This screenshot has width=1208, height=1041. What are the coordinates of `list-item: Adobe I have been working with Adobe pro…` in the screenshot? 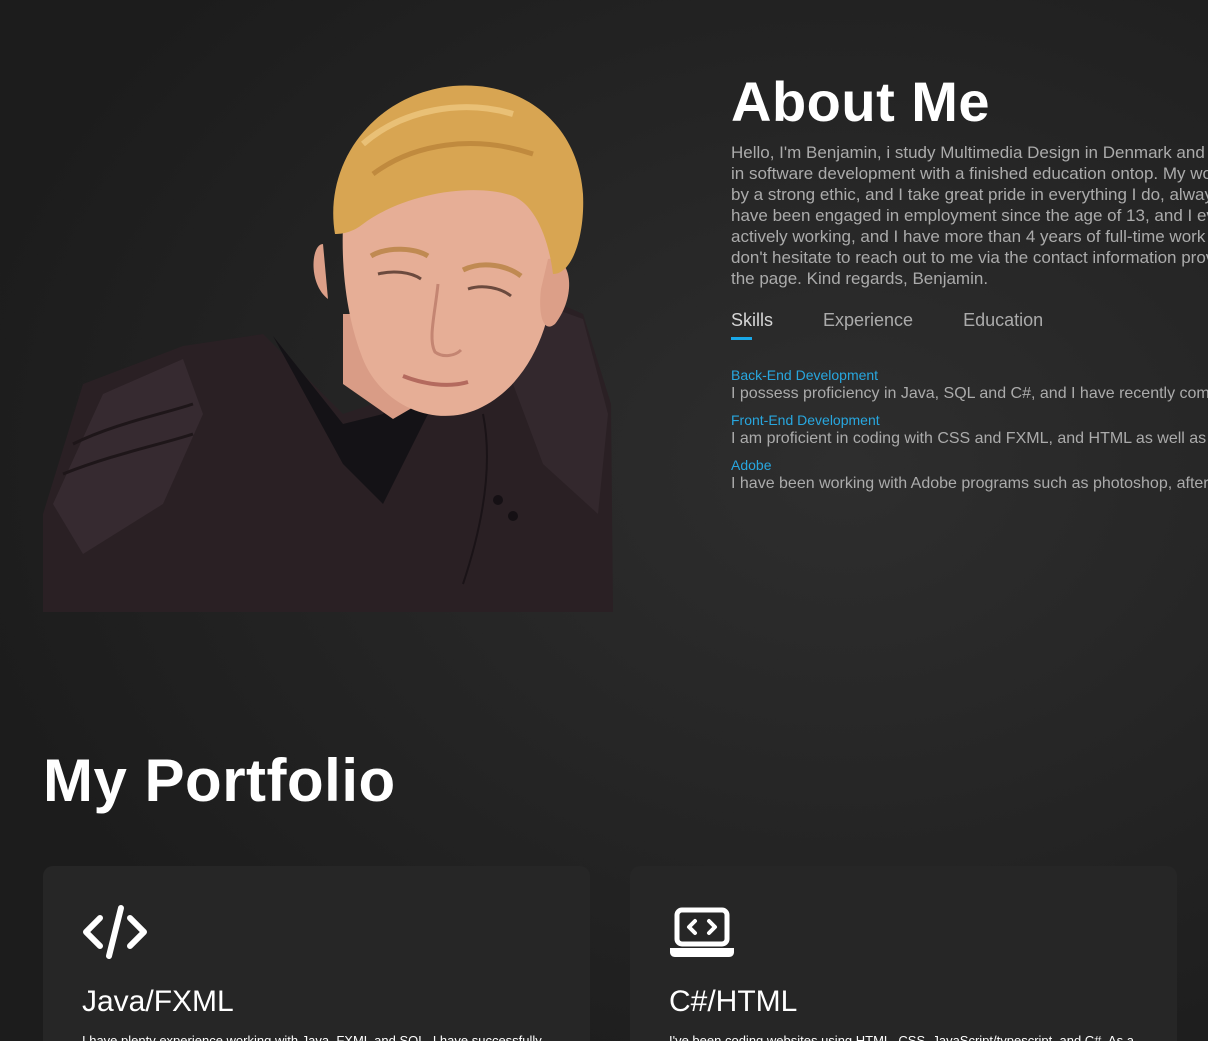 It's located at (969, 475).